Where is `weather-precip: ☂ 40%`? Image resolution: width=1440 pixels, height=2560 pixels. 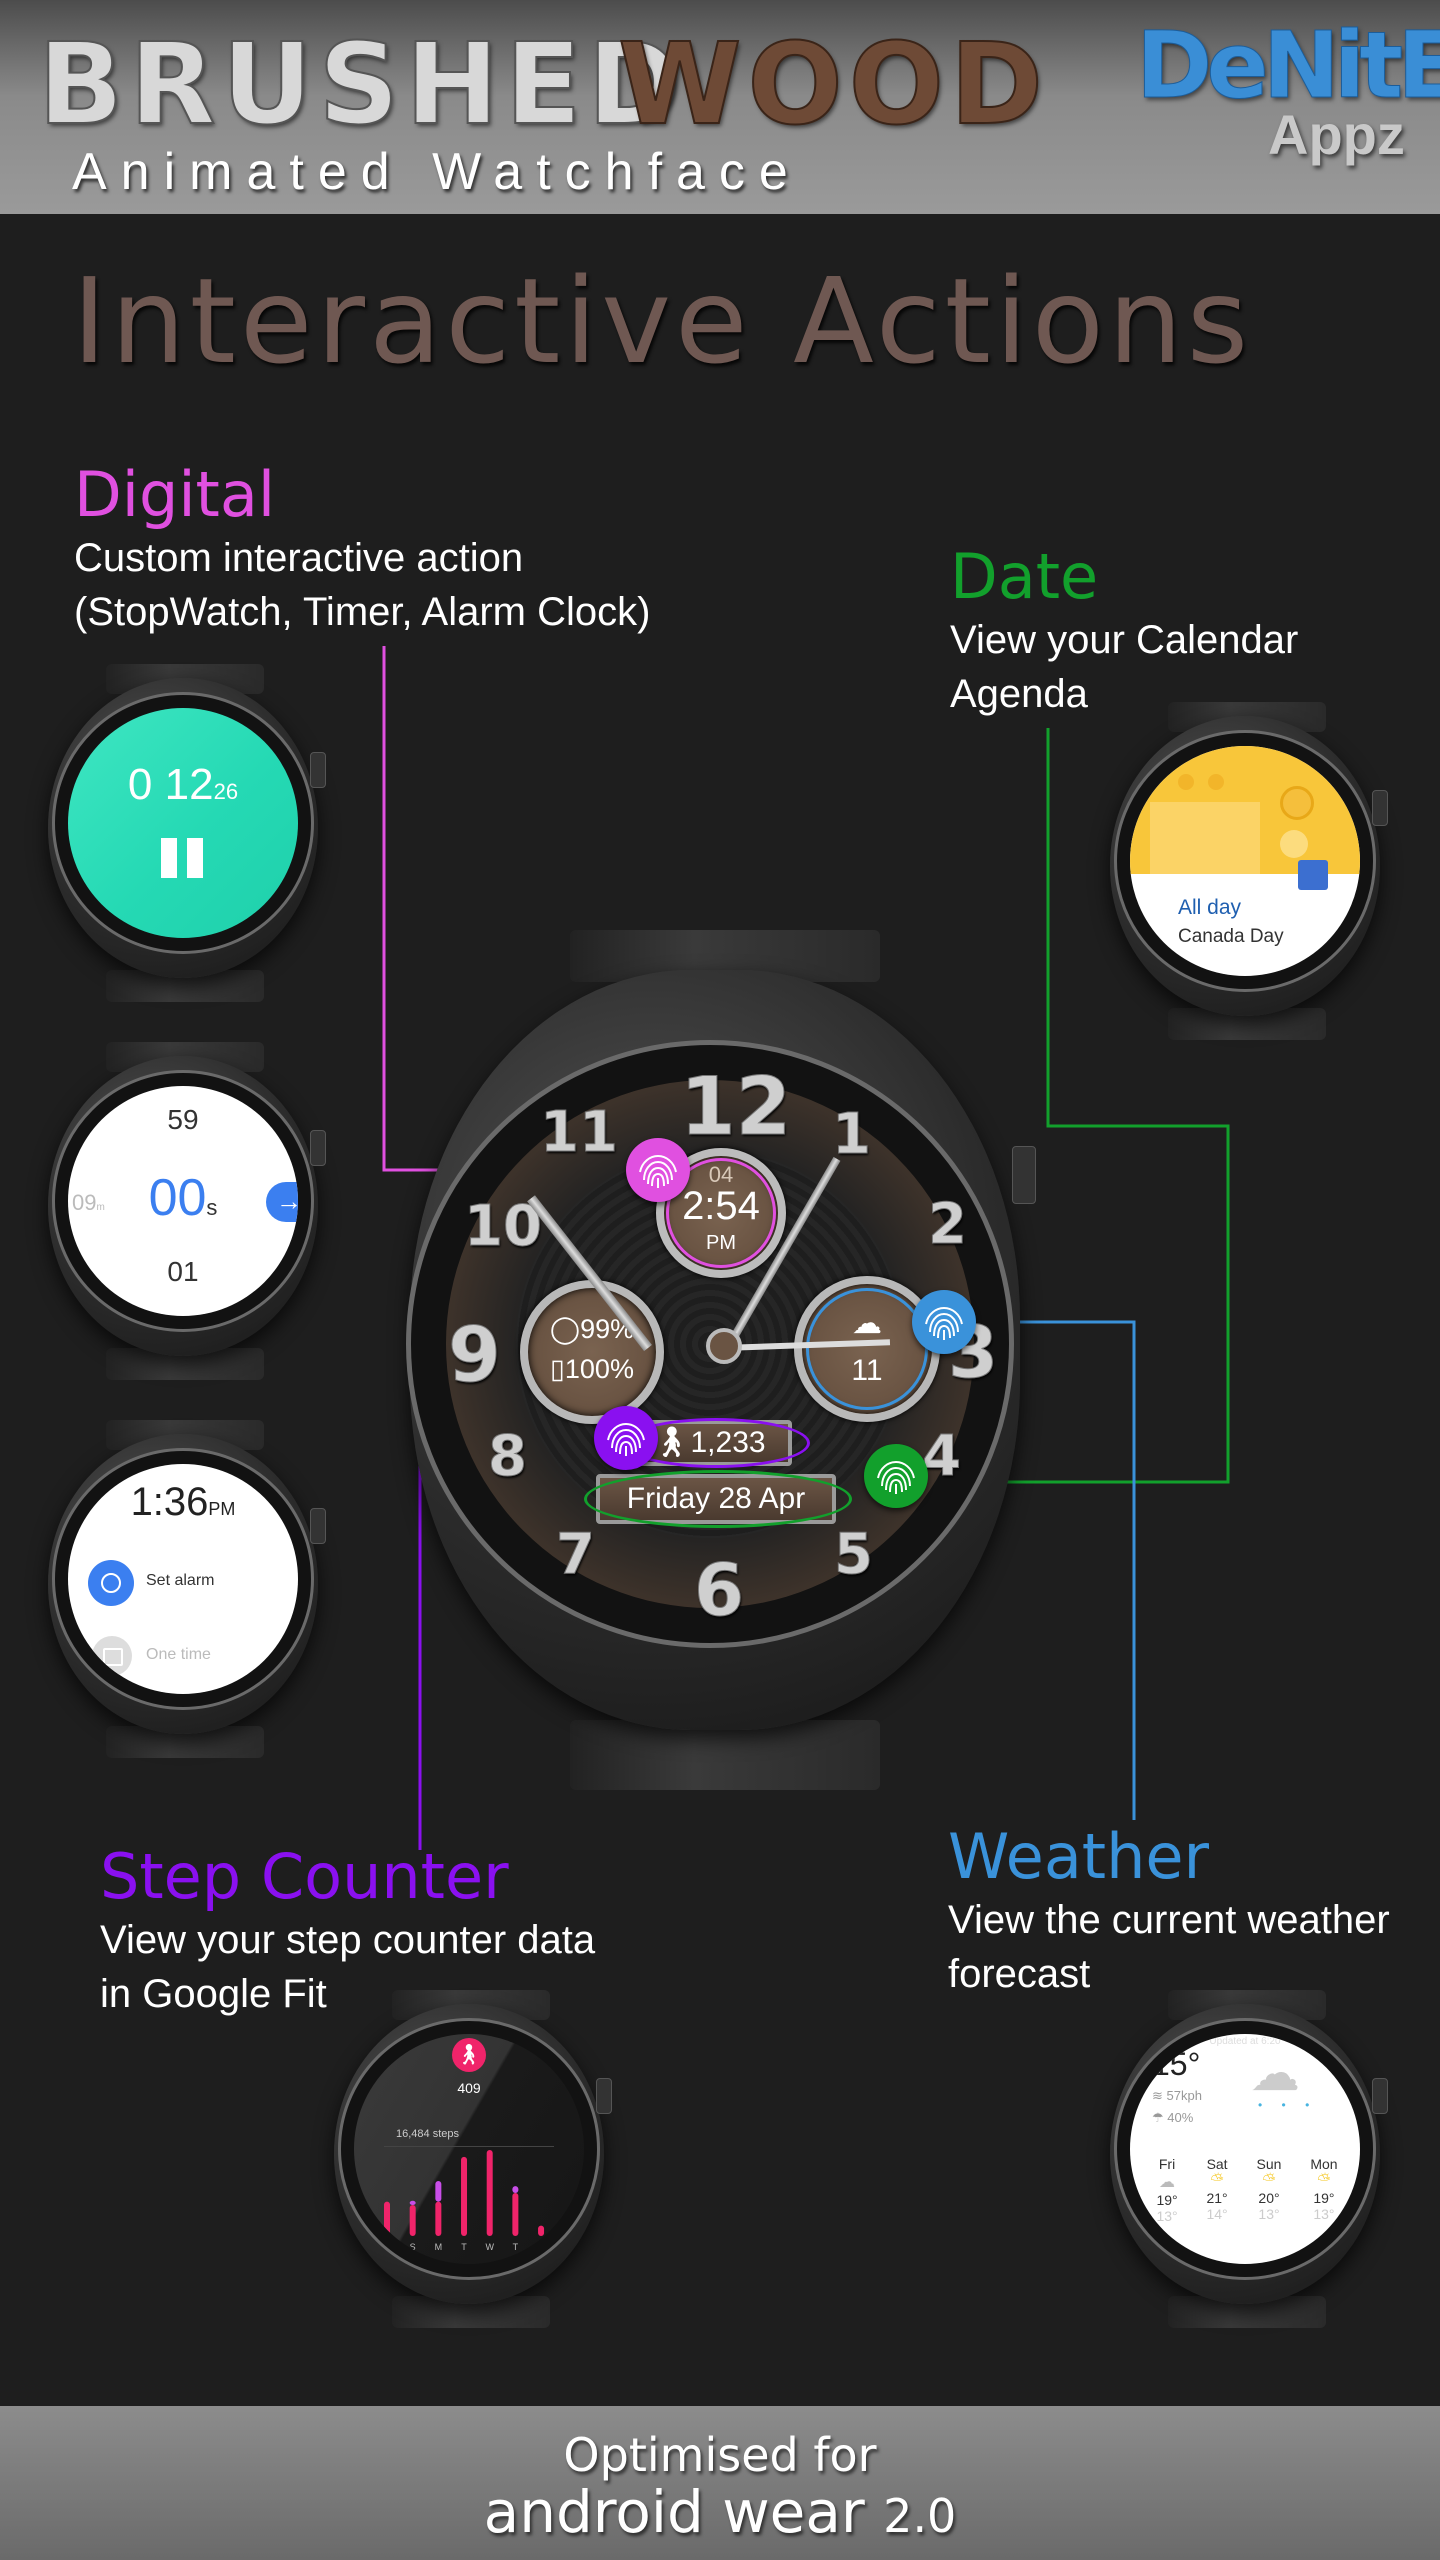 weather-precip: ☂ 40% is located at coordinates (1173, 2117).